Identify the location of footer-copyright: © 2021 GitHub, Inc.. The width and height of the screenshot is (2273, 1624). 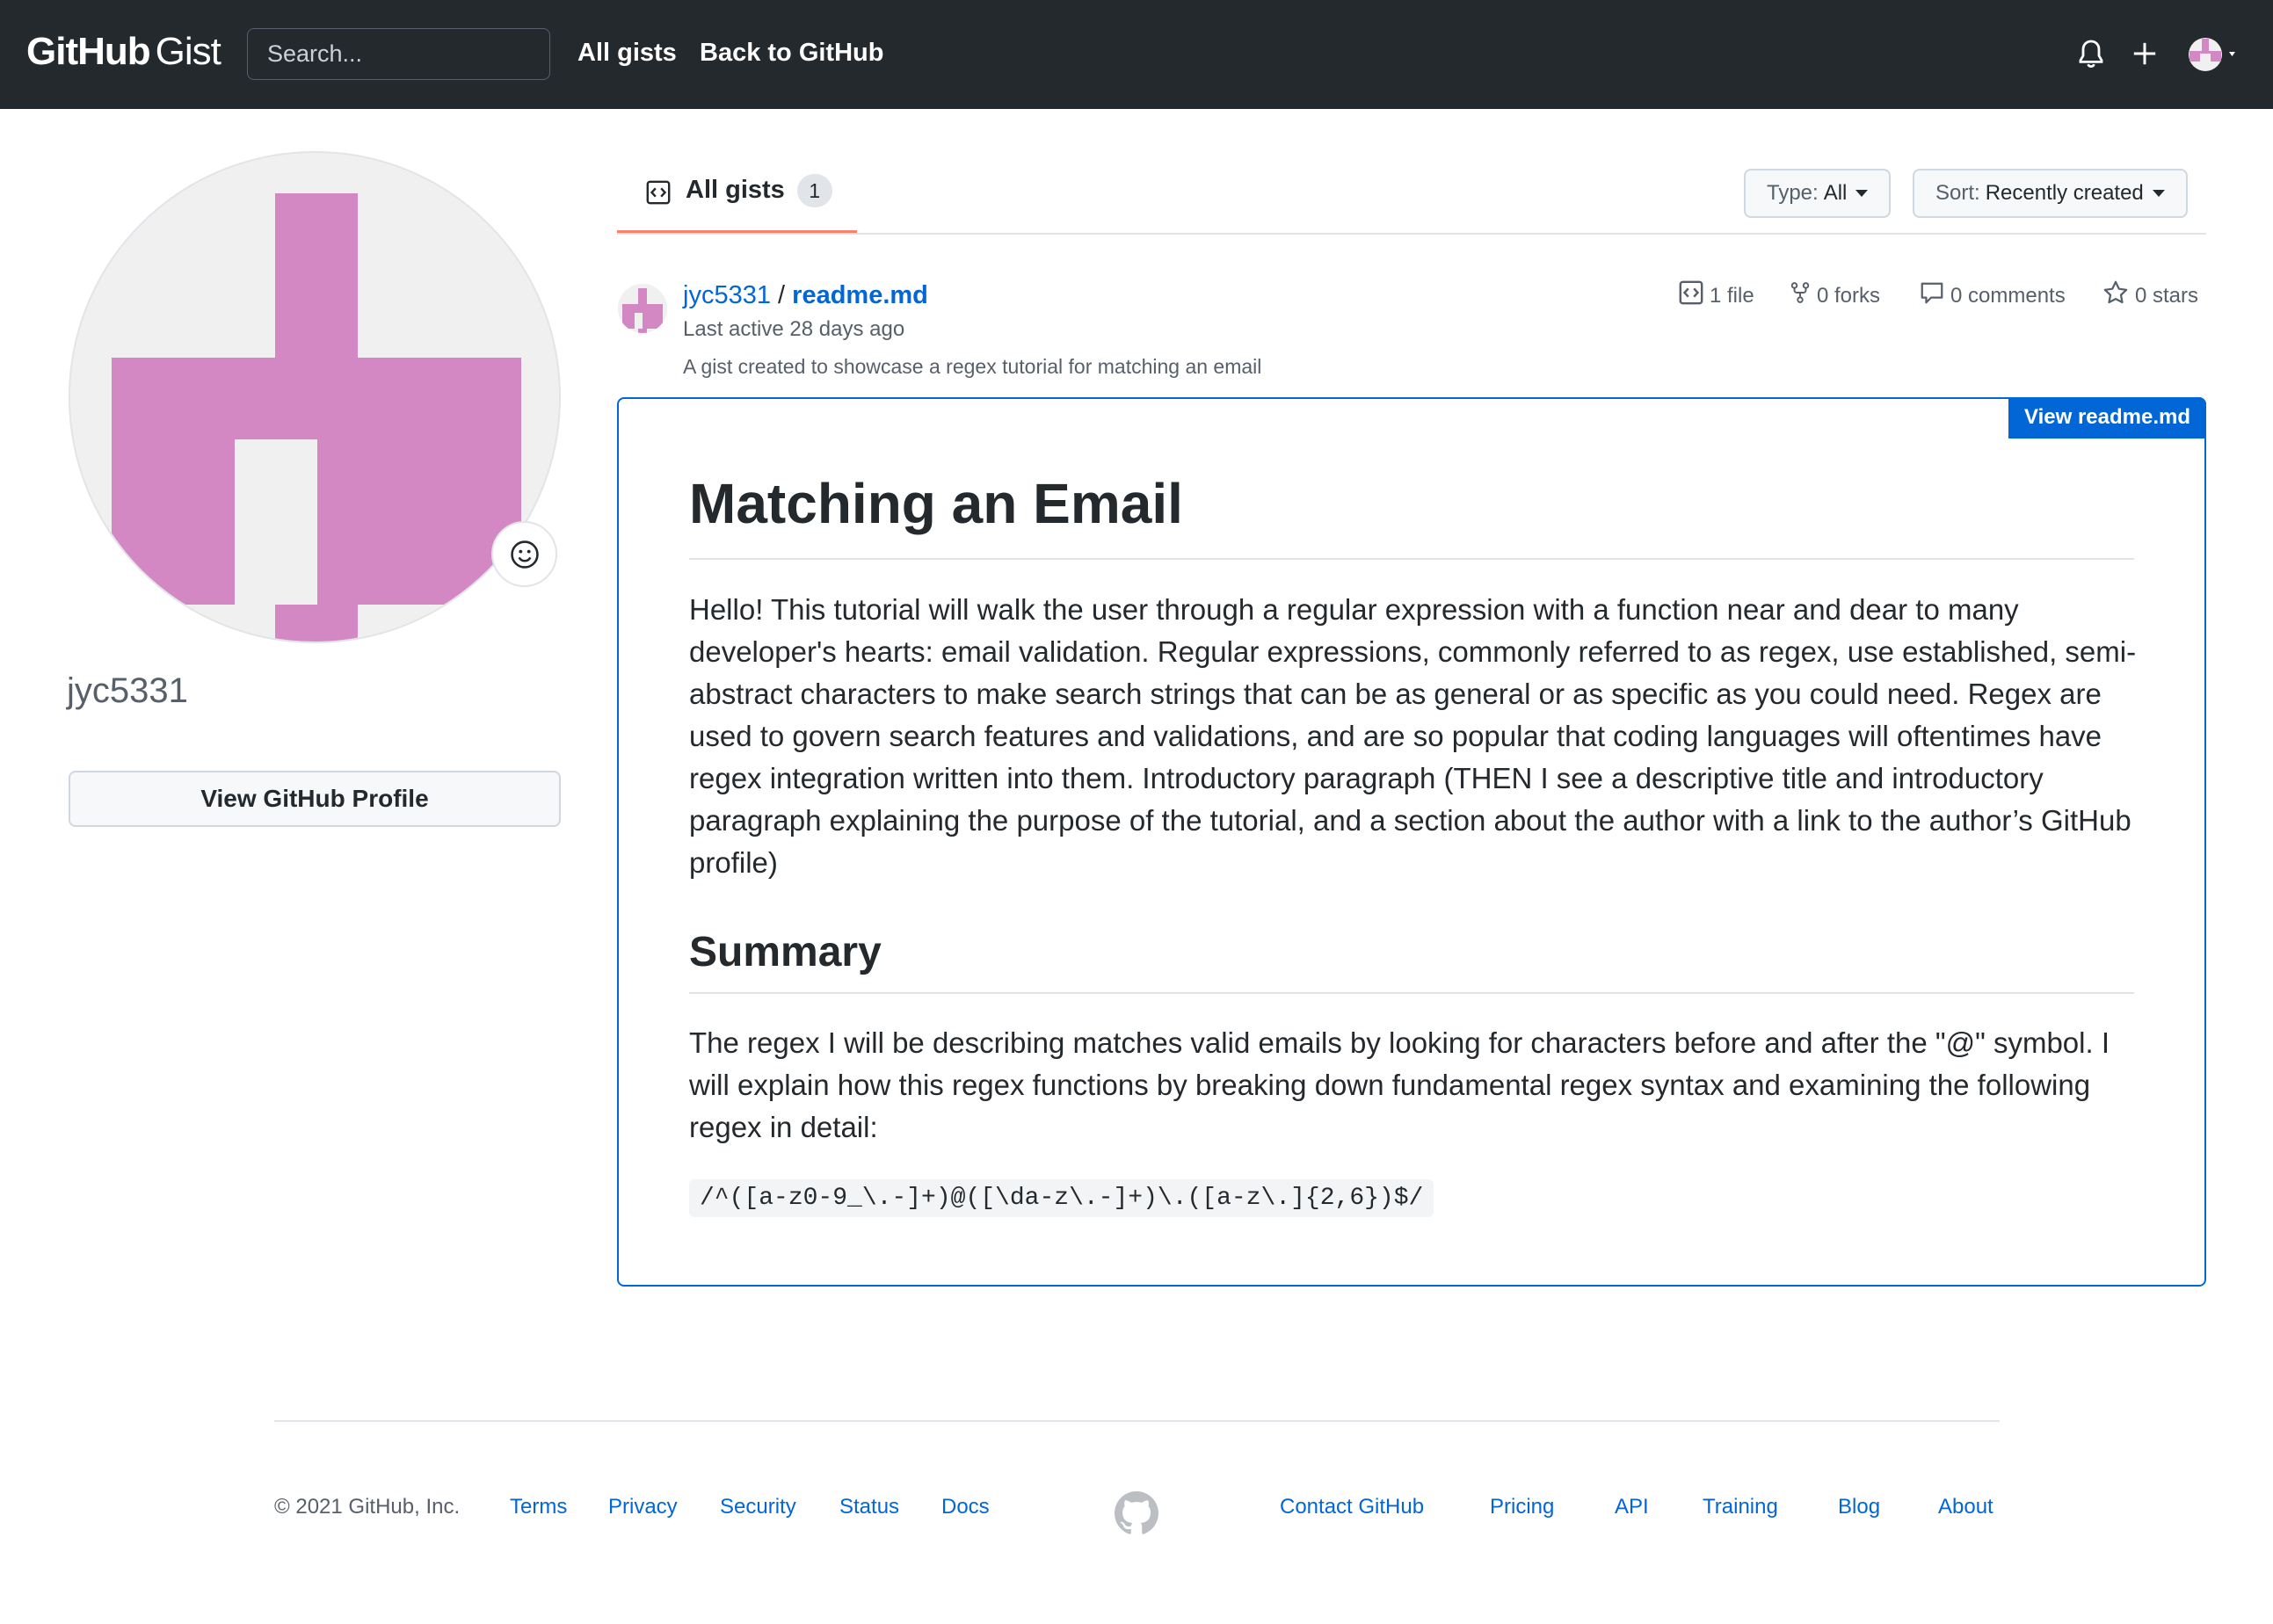
(368, 1507).